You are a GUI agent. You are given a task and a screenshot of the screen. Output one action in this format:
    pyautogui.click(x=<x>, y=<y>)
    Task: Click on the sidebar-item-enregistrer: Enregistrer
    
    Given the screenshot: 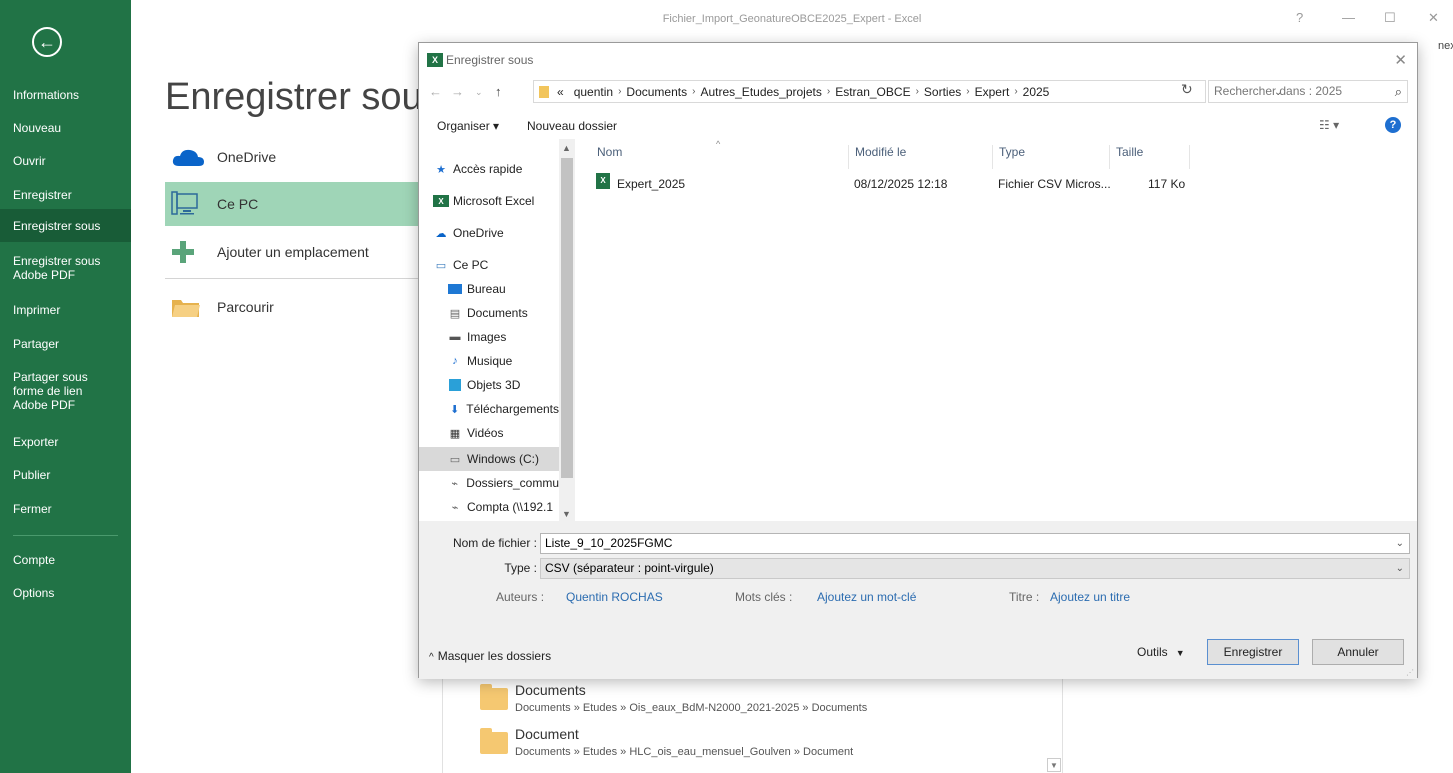 What is the action you would take?
    pyautogui.click(x=65, y=195)
    